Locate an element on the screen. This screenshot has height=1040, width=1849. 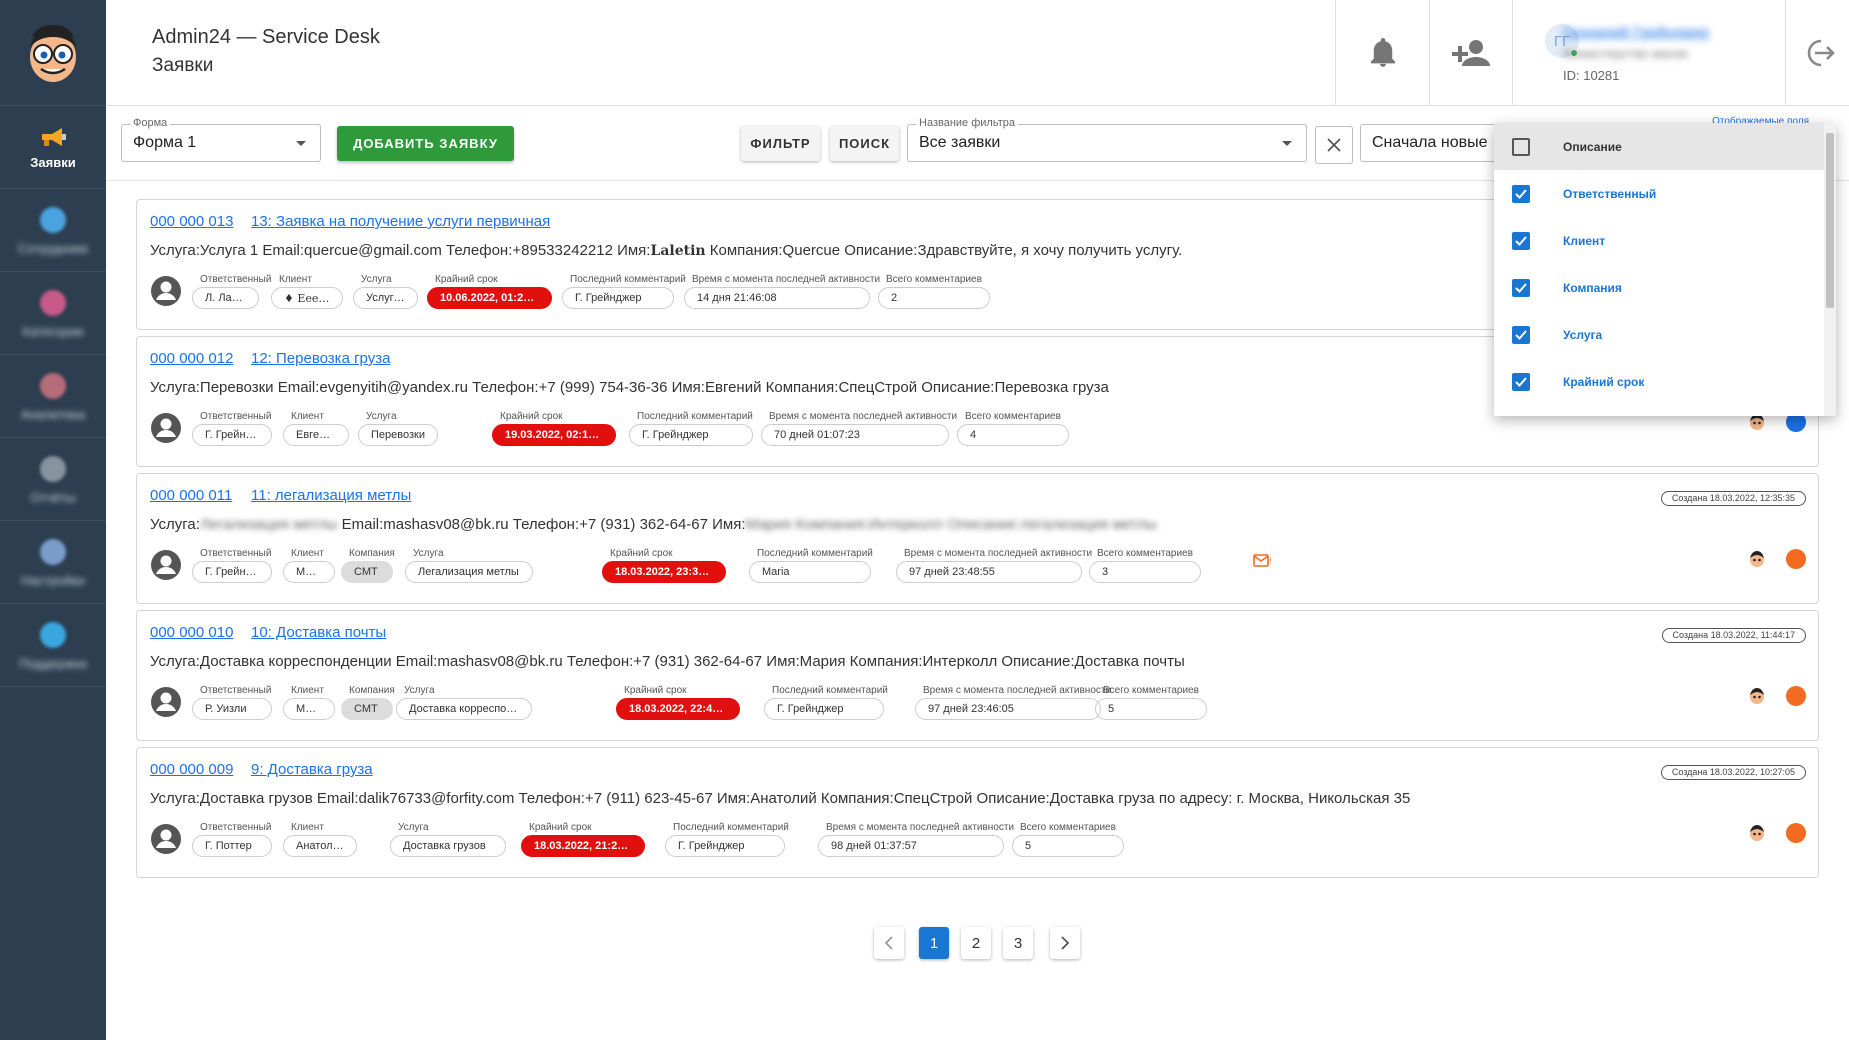
chip-label: Последний комментарий is located at coordinates (830, 690).